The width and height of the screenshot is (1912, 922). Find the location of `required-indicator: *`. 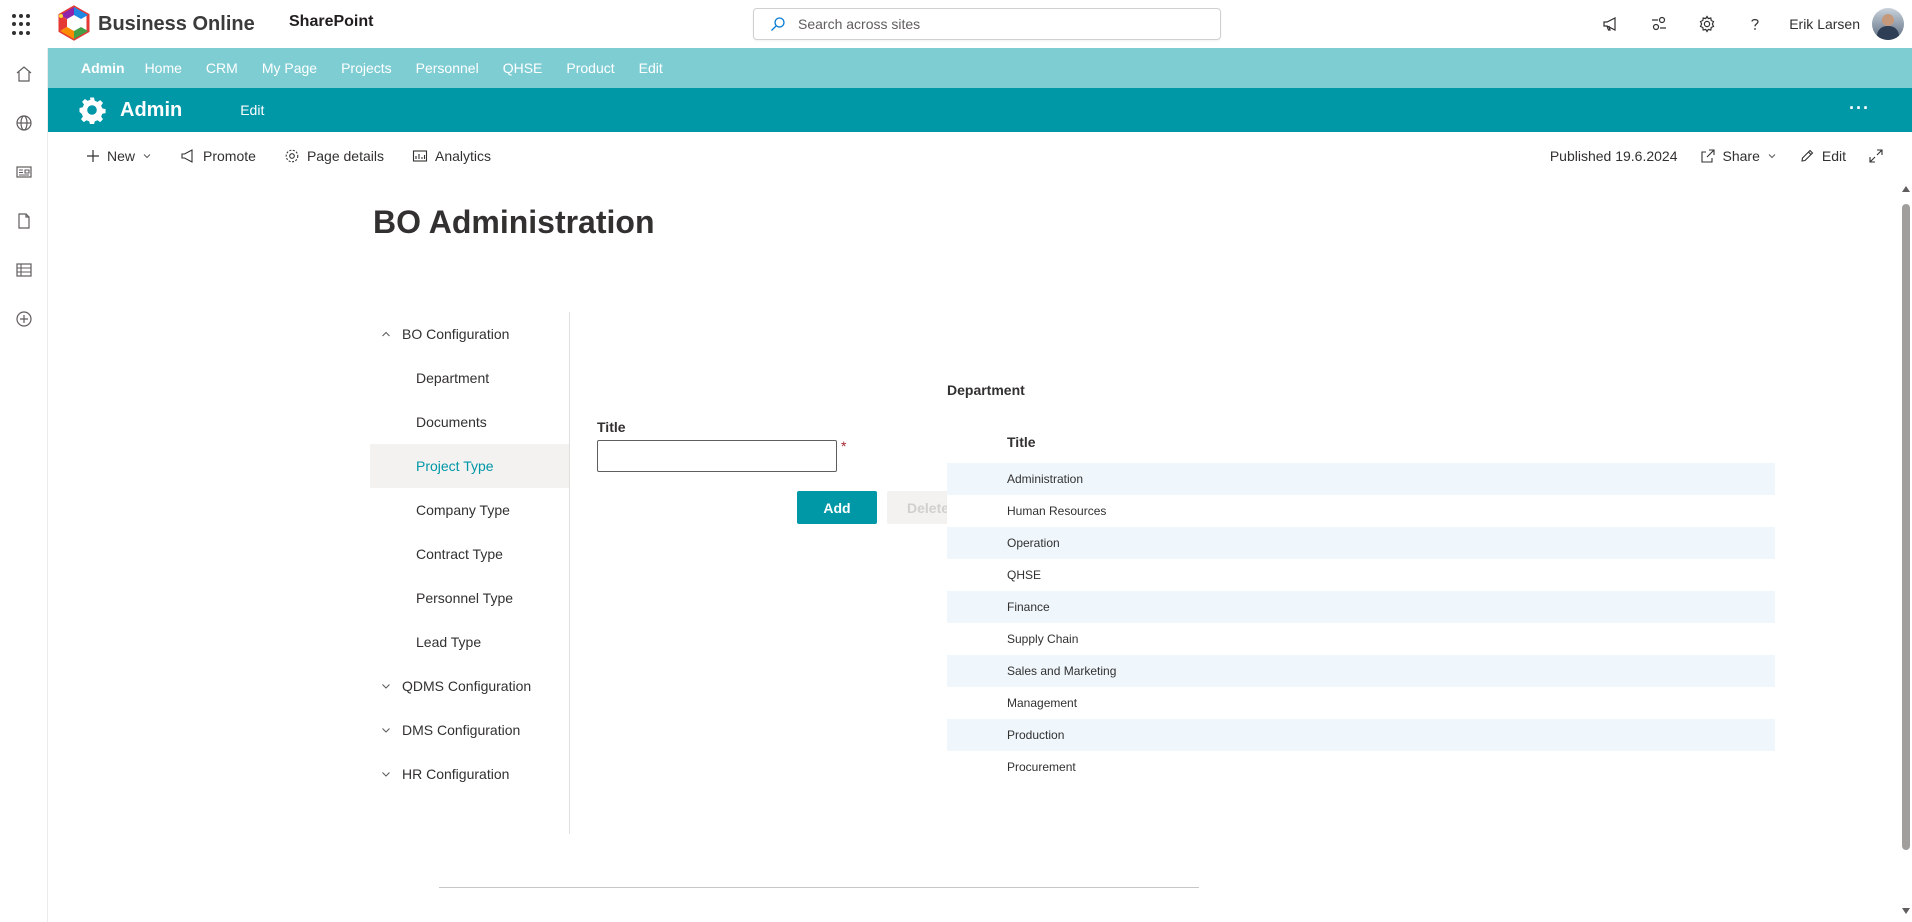

required-indicator: * is located at coordinates (844, 446).